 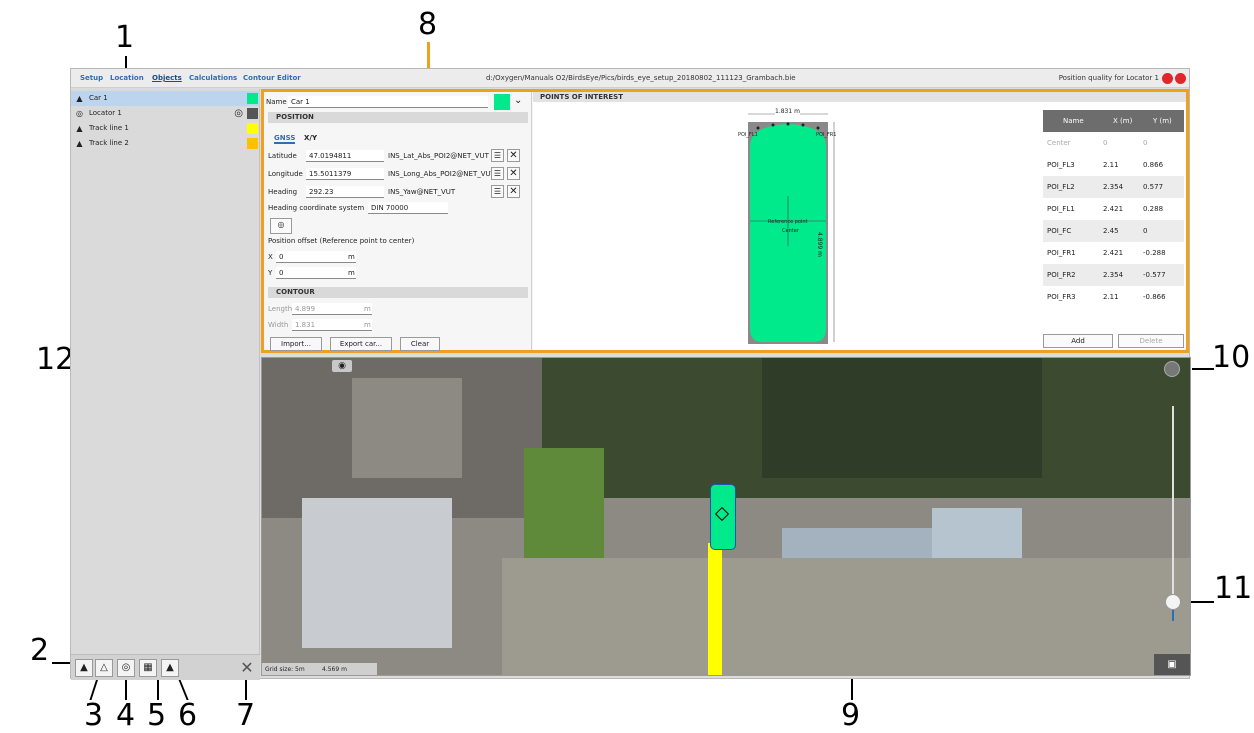 What do you see at coordinates (1078, 341) in the screenshot?
I see `add-poi-button: Add` at bounding box center [1078, 341].